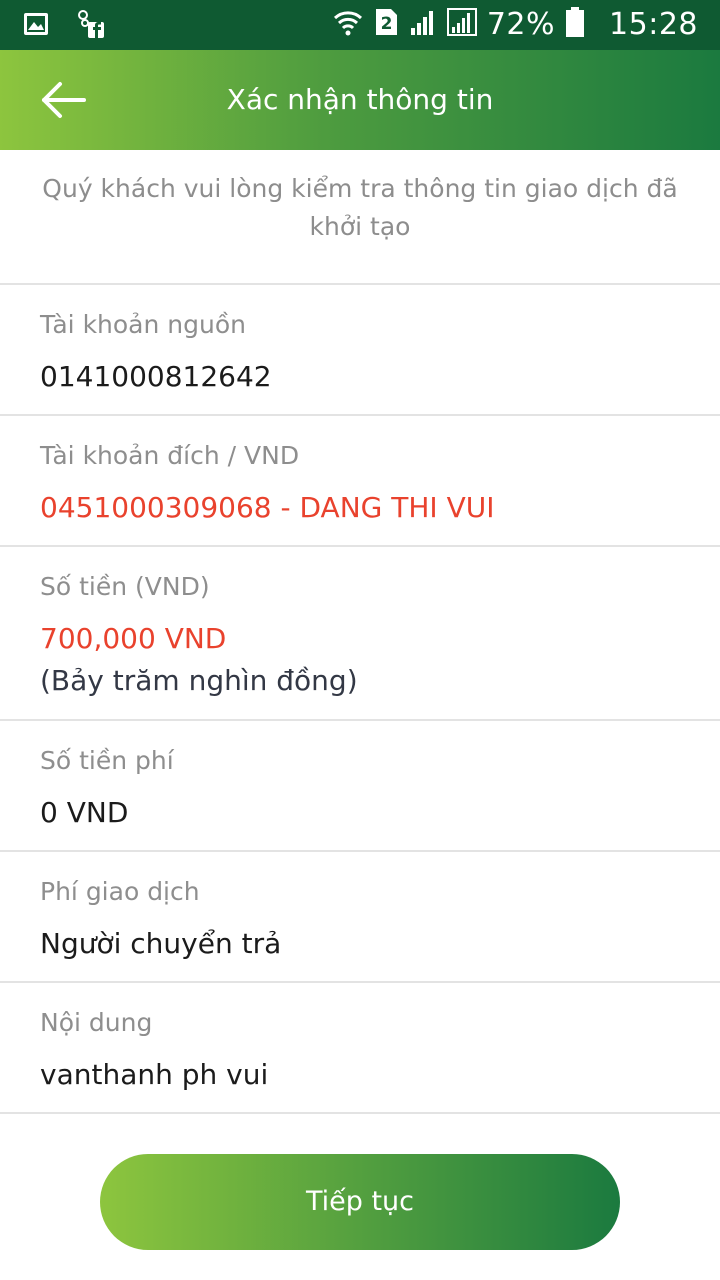 Image resolution: width=720 pixels, height=1280 pixels. I want to click on amount-value: 700,000 VND, so click(133, 638).